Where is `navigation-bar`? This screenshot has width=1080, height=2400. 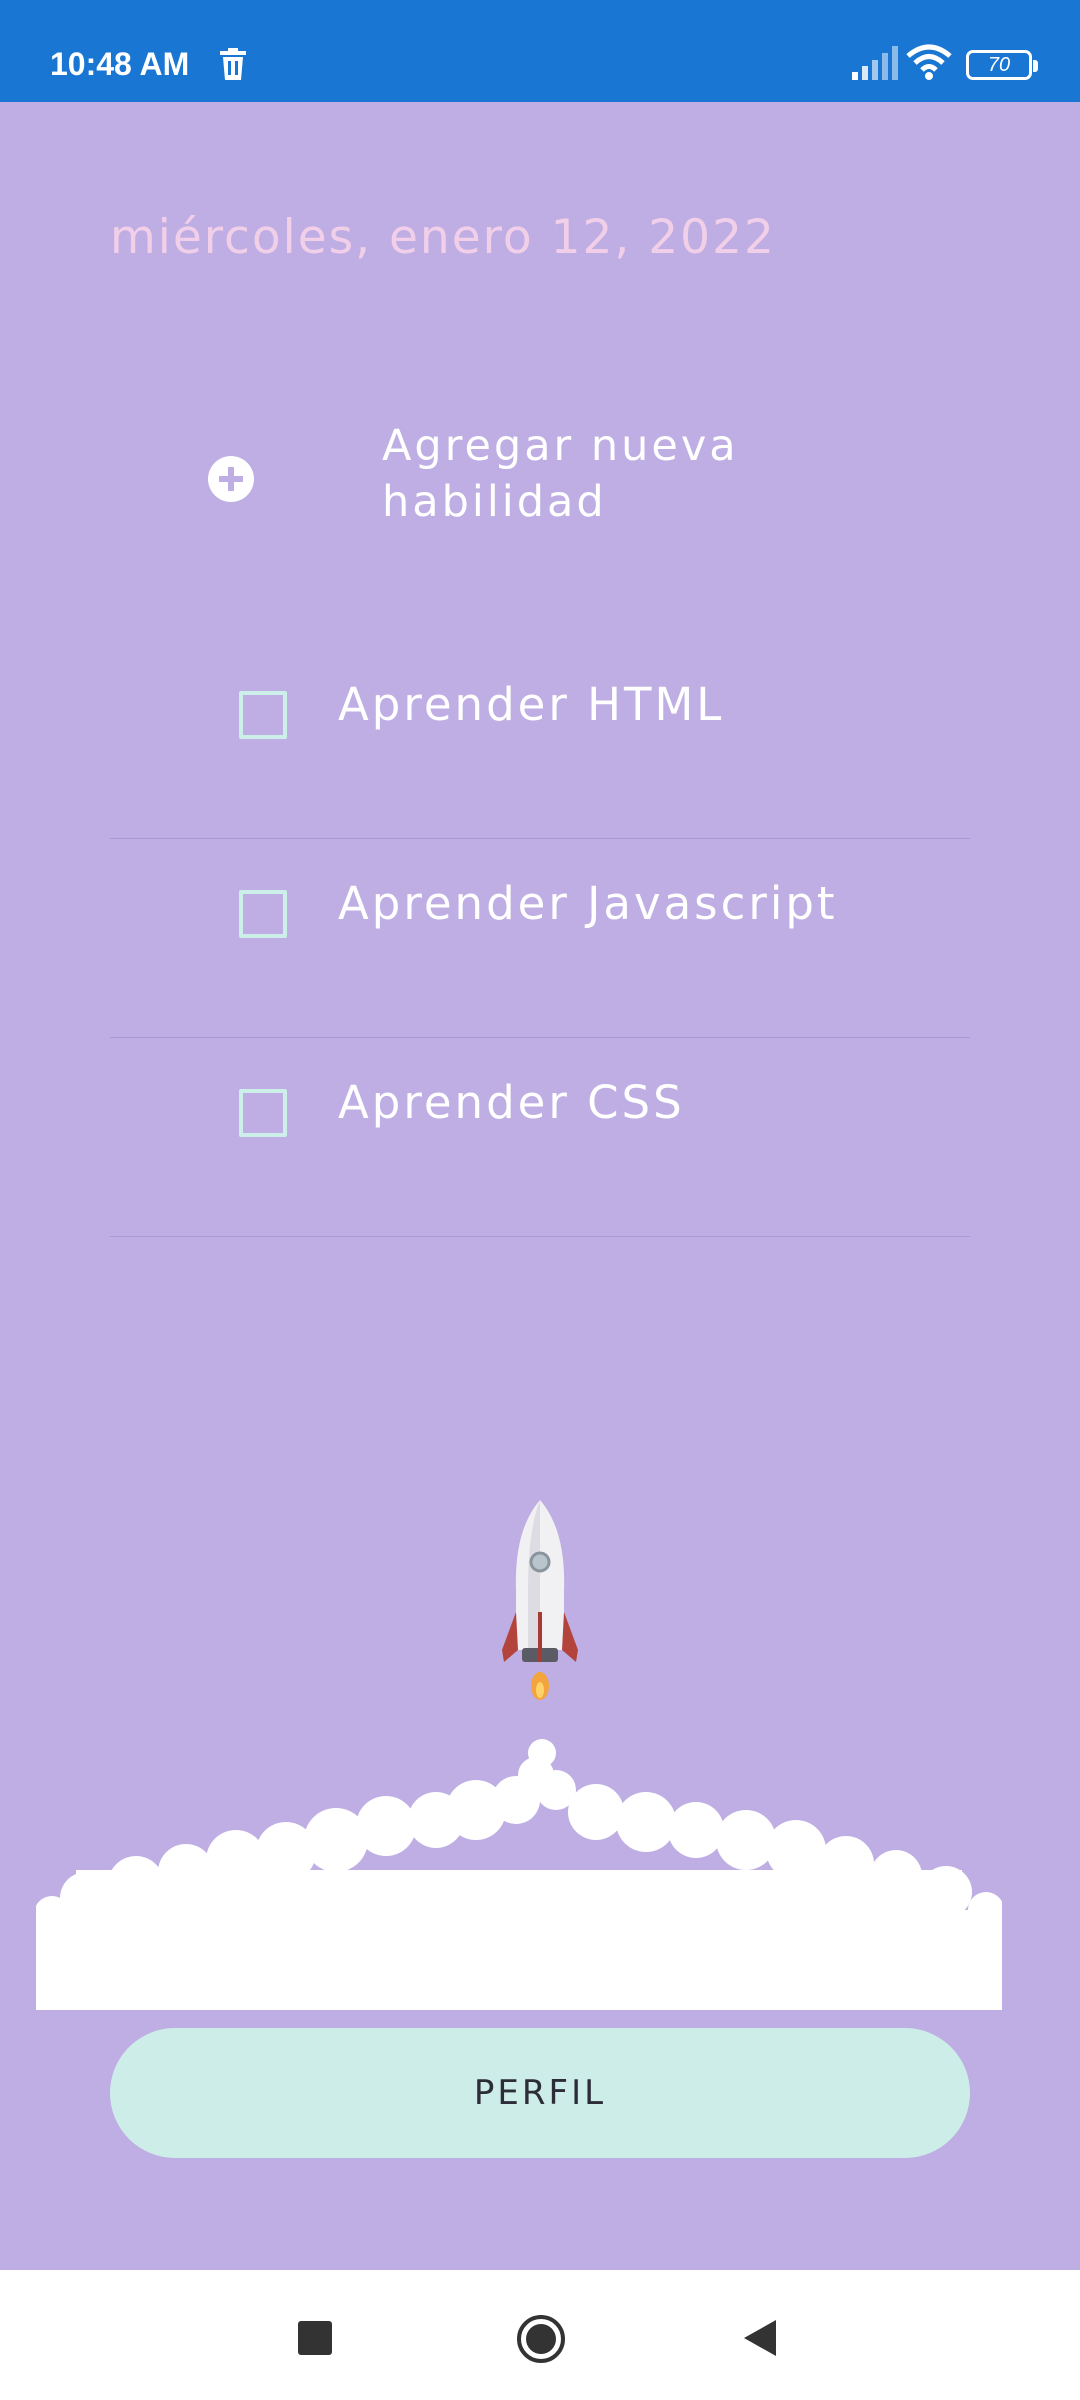
navigation-bar is located at coordinates (540, 2335).